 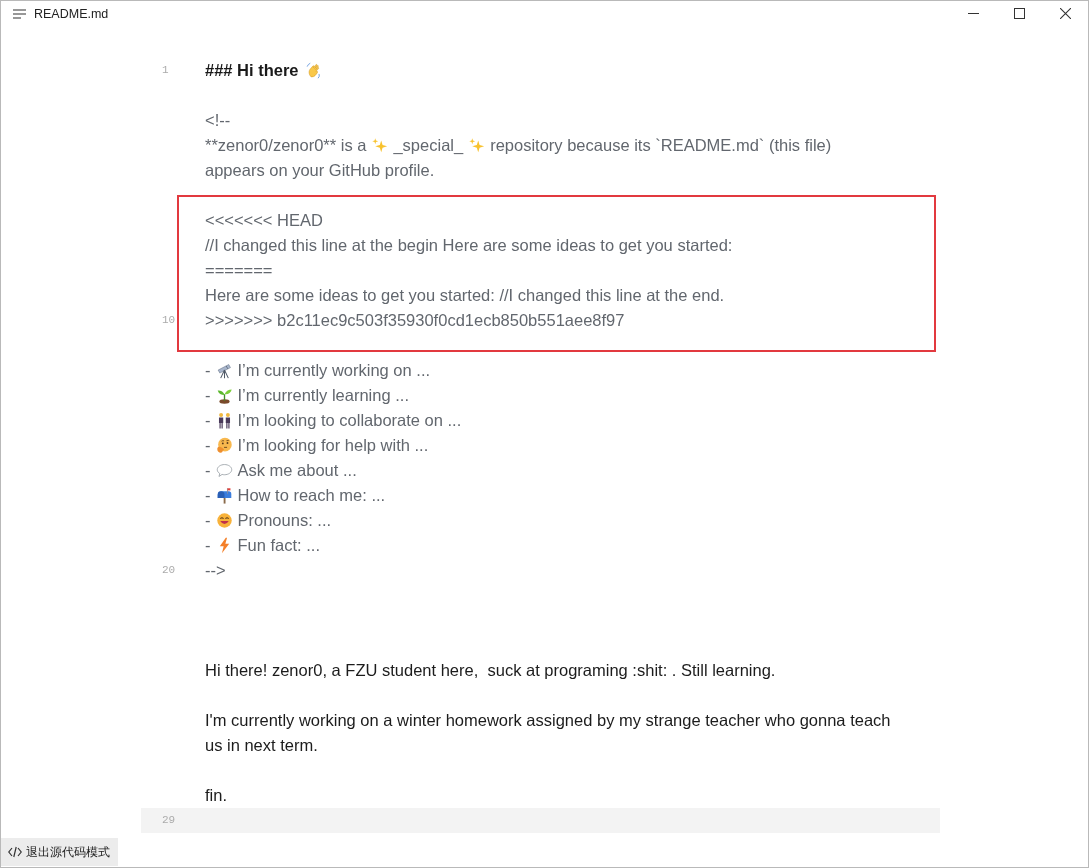 I want to click on comment-text: <<<<<<< HEAD, so click(x=264, y=220).